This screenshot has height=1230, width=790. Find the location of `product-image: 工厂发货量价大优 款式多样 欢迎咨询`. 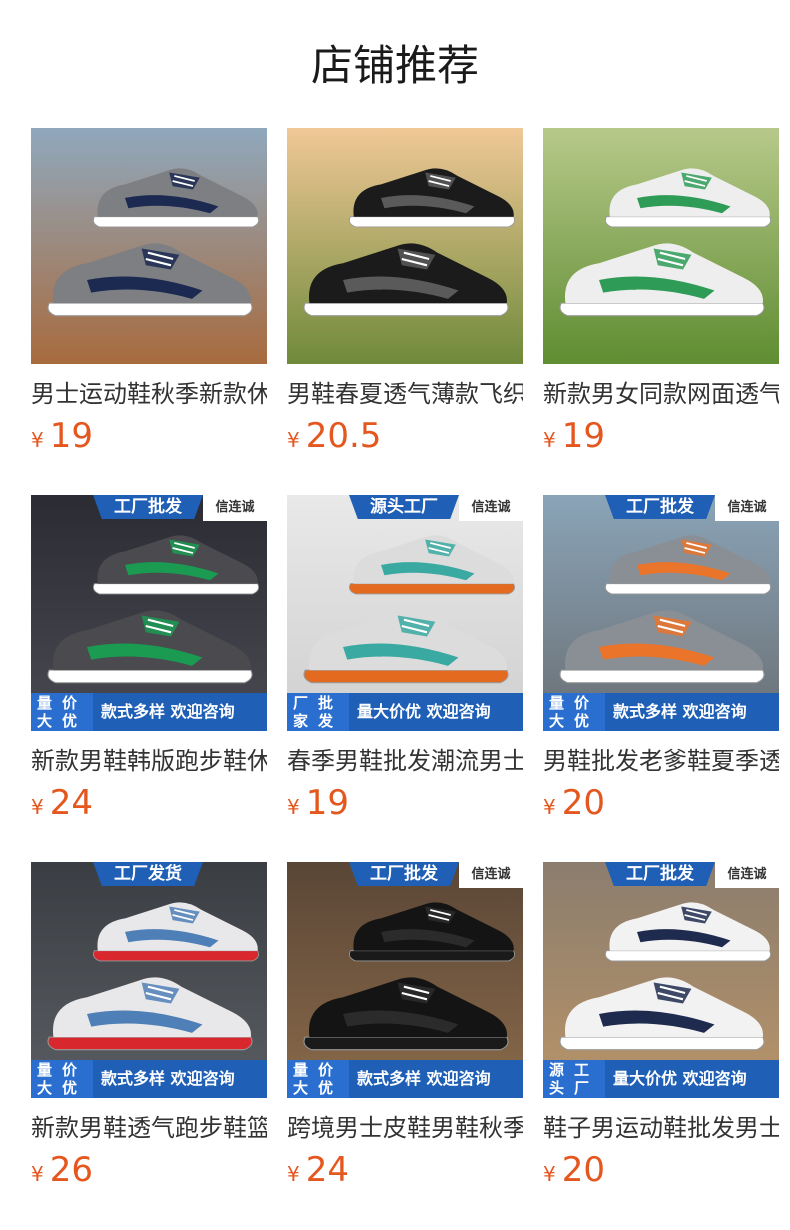

product-image: 工厂发货量价大优 款式多样 欢迎咨询 is located at coordinates (149, 980).